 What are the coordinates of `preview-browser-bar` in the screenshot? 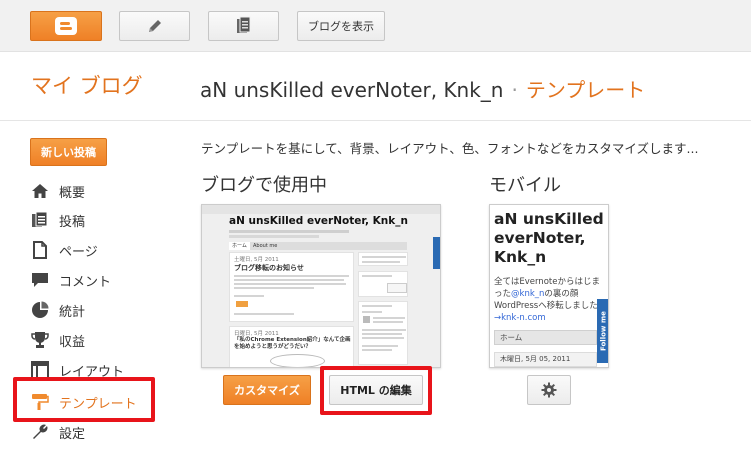 It's located at (321, 209).